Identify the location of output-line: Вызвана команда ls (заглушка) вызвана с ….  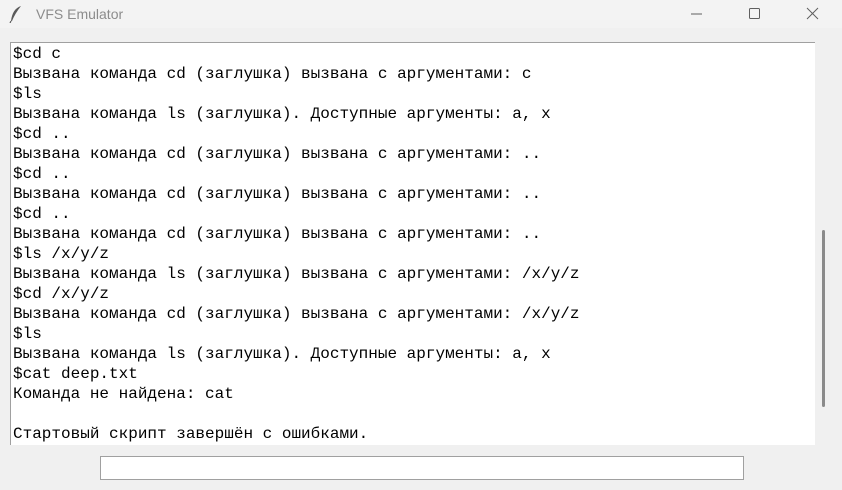
(296, 274).